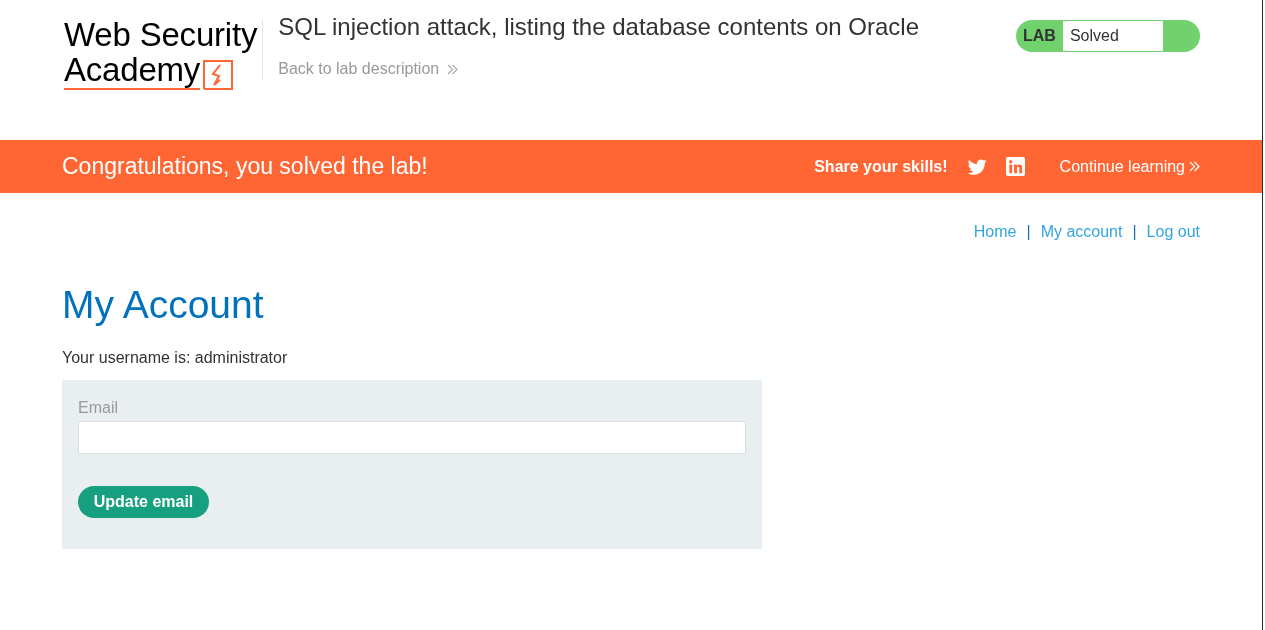  I want to click on update-email-button: Update email, so click(143, 502).